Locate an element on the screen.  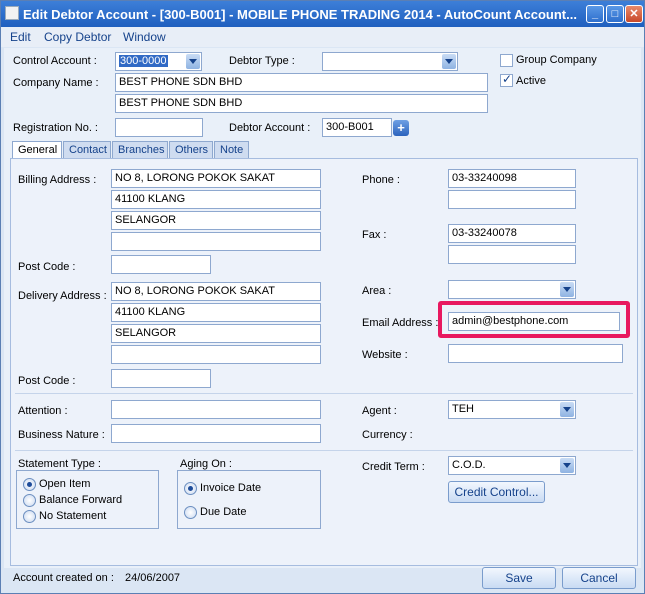
billing-address-line-1: NO 8, LORONG POKOK SAKAT is located at coordinates (216, 178).